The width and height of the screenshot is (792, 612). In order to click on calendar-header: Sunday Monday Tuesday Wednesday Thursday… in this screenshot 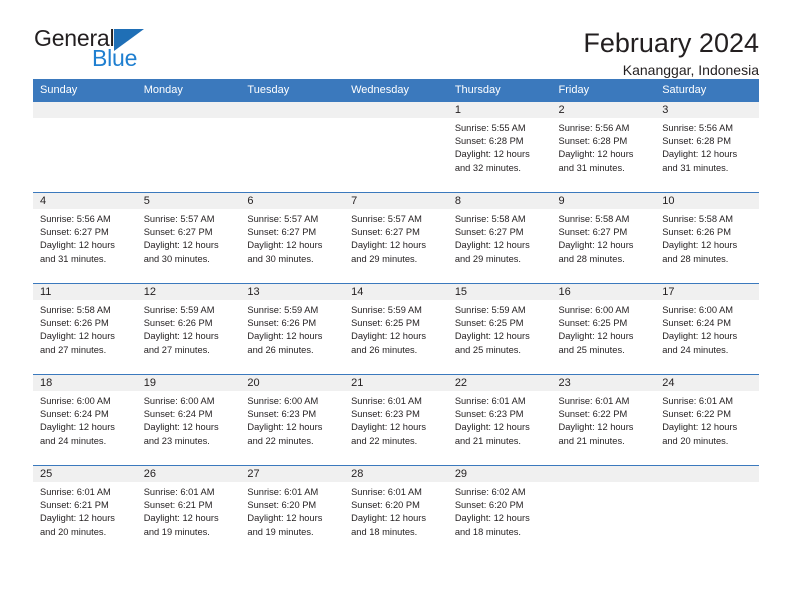, I will do `click(396, 90)`.